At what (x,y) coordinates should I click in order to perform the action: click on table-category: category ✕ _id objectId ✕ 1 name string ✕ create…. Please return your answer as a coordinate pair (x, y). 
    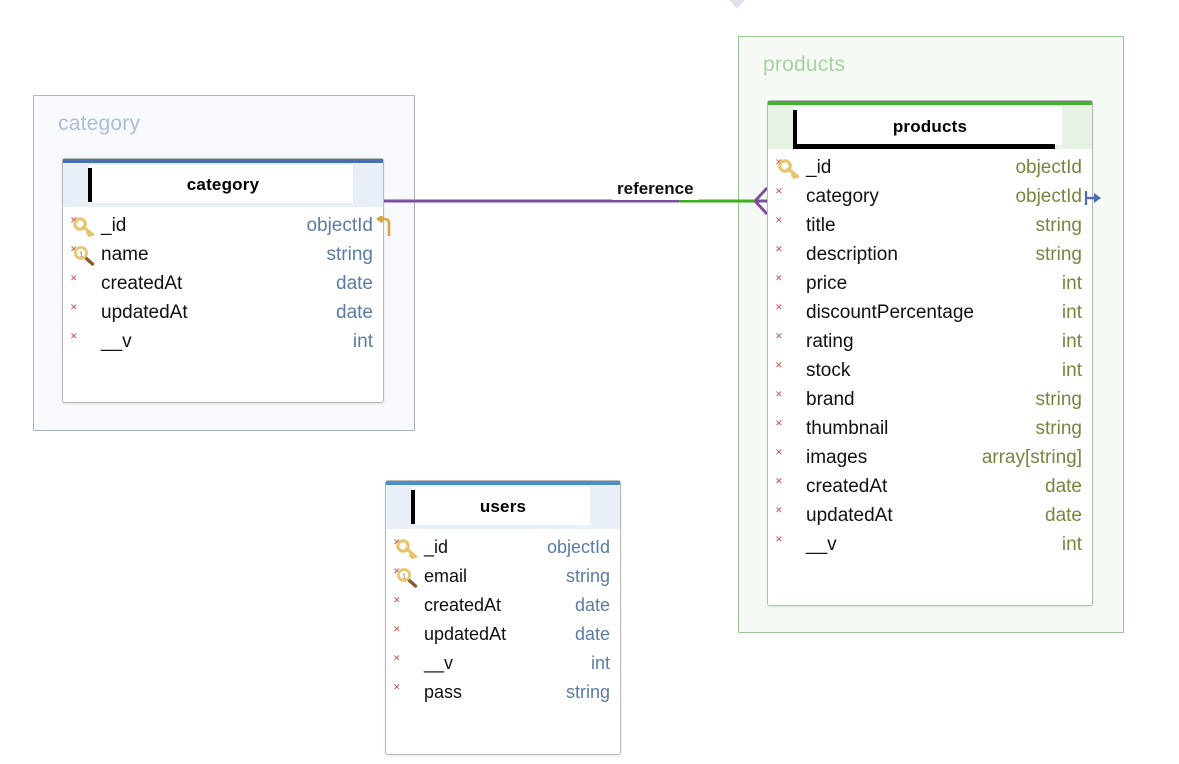
    Looking at the image, I should click on (226, 280).